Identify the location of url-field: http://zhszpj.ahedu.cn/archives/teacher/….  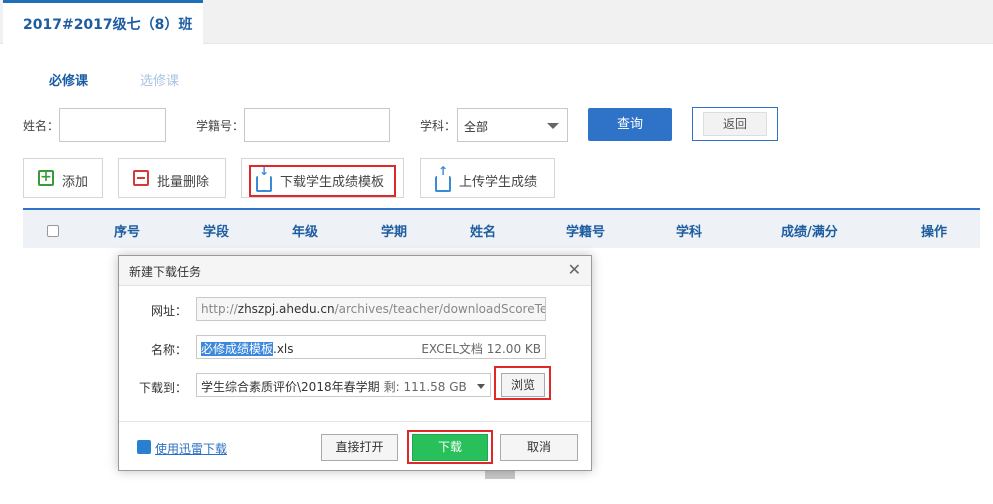
(371, 309).